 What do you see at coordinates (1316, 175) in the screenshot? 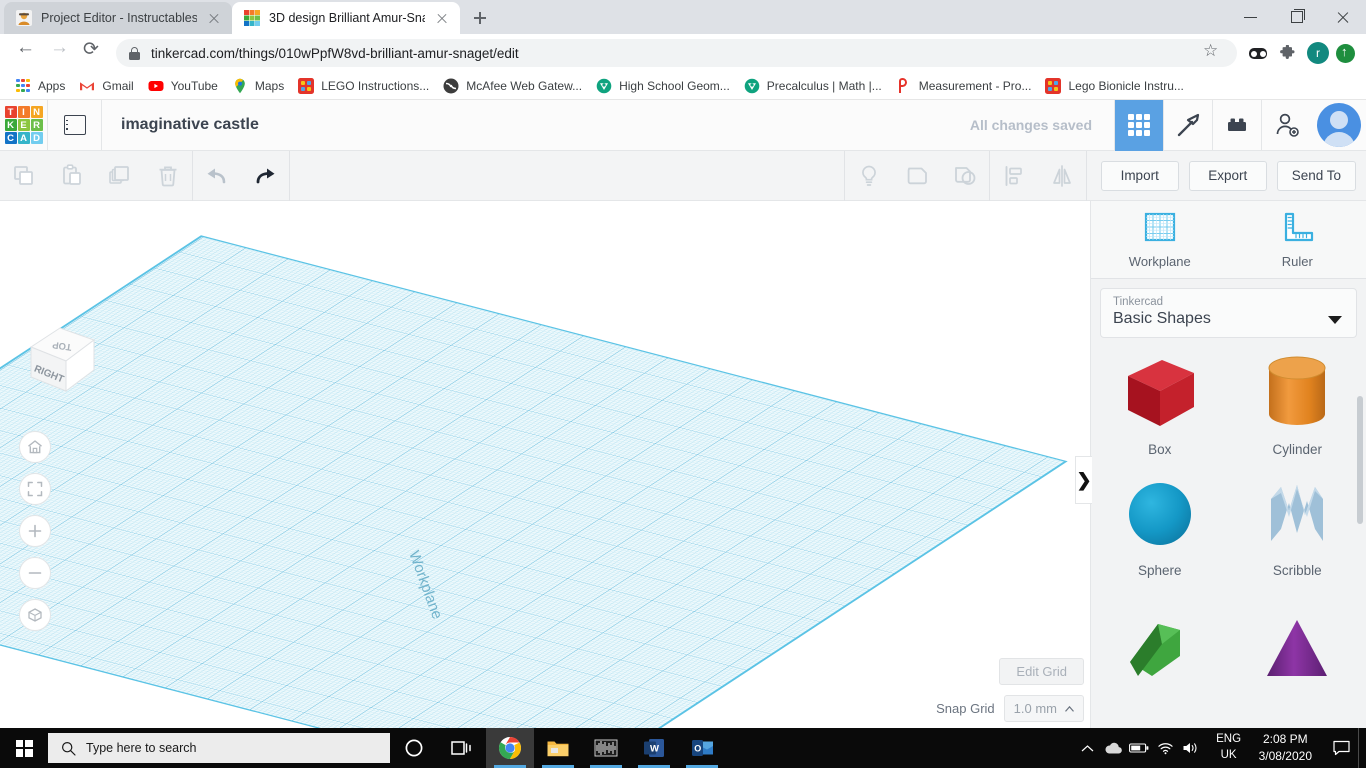
I see `send-to-button: Send To` at bounding box center [1316, 175].